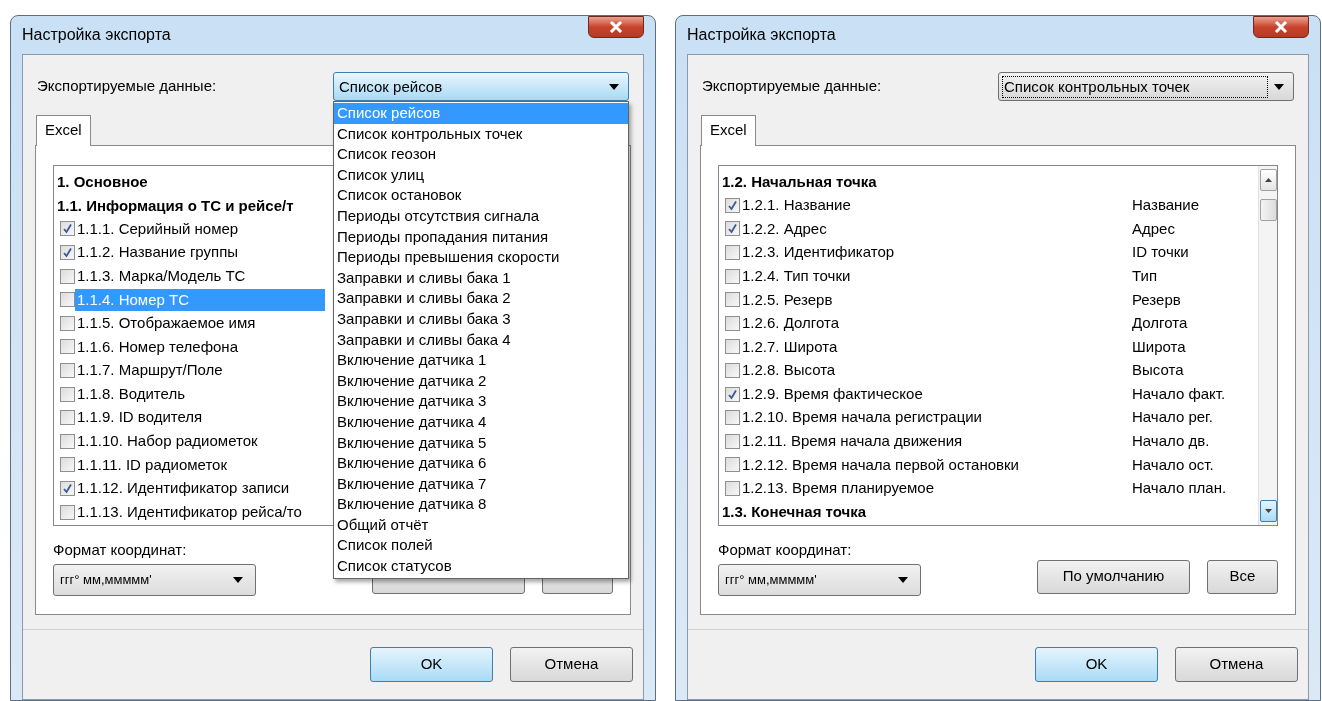  I want to click on column-alias: Высота, so click(1158, 370).